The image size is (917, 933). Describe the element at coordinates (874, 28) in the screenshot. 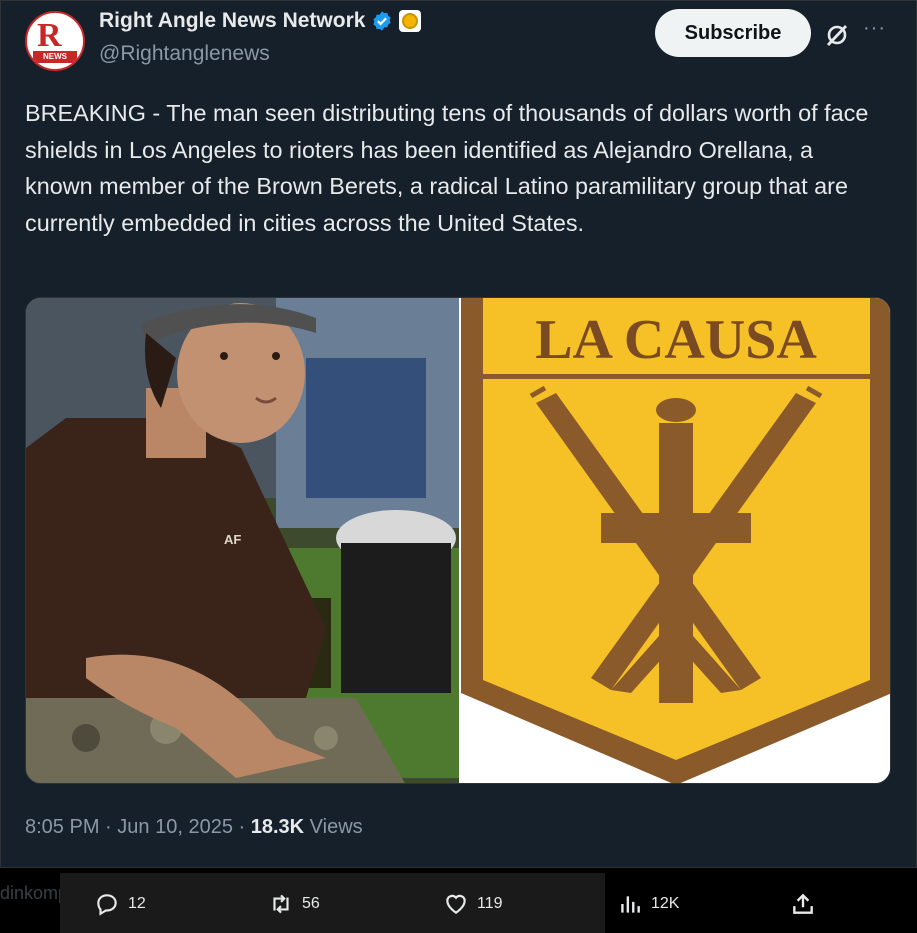

I see `more-options-icon: ···` at that location.